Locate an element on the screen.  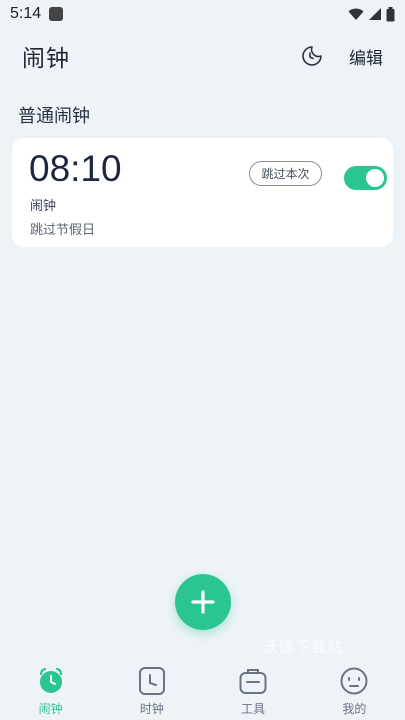
bottom-nav: 闹钟 时钟 工具 我的 is located at coordinates (202, 690).